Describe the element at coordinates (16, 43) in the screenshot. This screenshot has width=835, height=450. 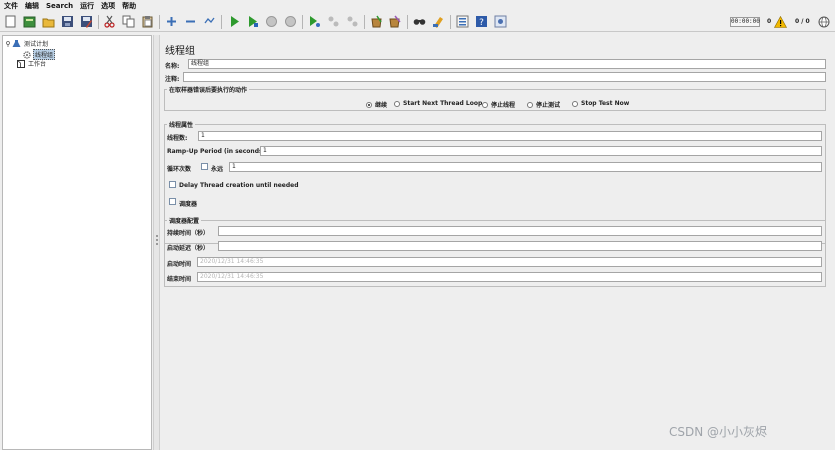
I see `flask-icon` at that location.